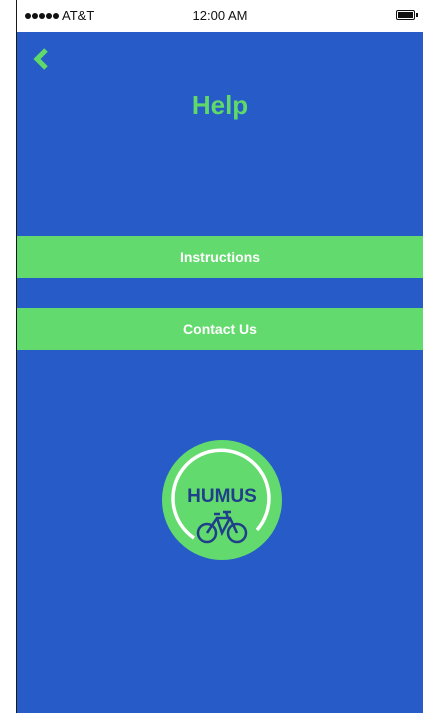 This screenshot has width=423, height=713. I want to click on status-time: 12:00 AM, so click(220, 15).